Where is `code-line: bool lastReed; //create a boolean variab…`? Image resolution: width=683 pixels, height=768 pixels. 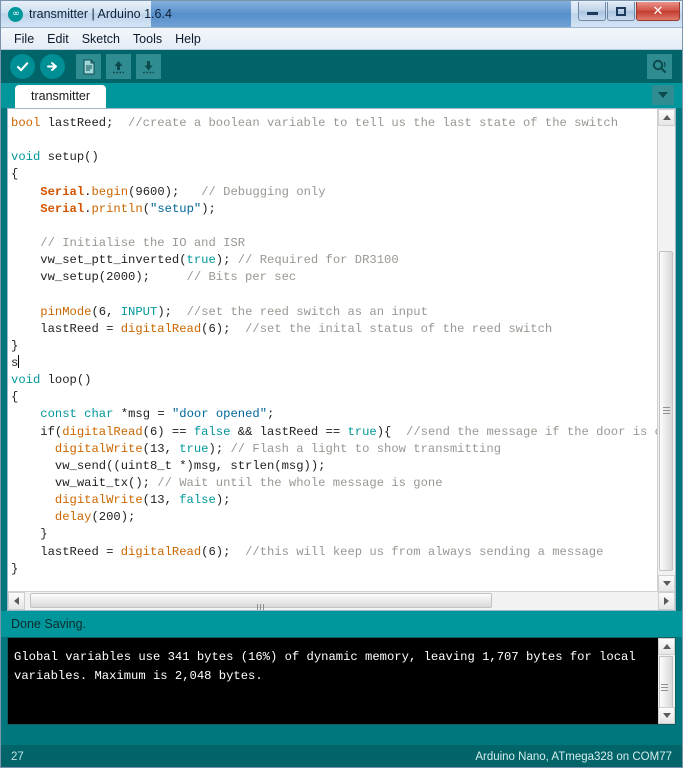 code-line: bool lastReed; //create a boolean variab… is located at coordinates (315, 123).